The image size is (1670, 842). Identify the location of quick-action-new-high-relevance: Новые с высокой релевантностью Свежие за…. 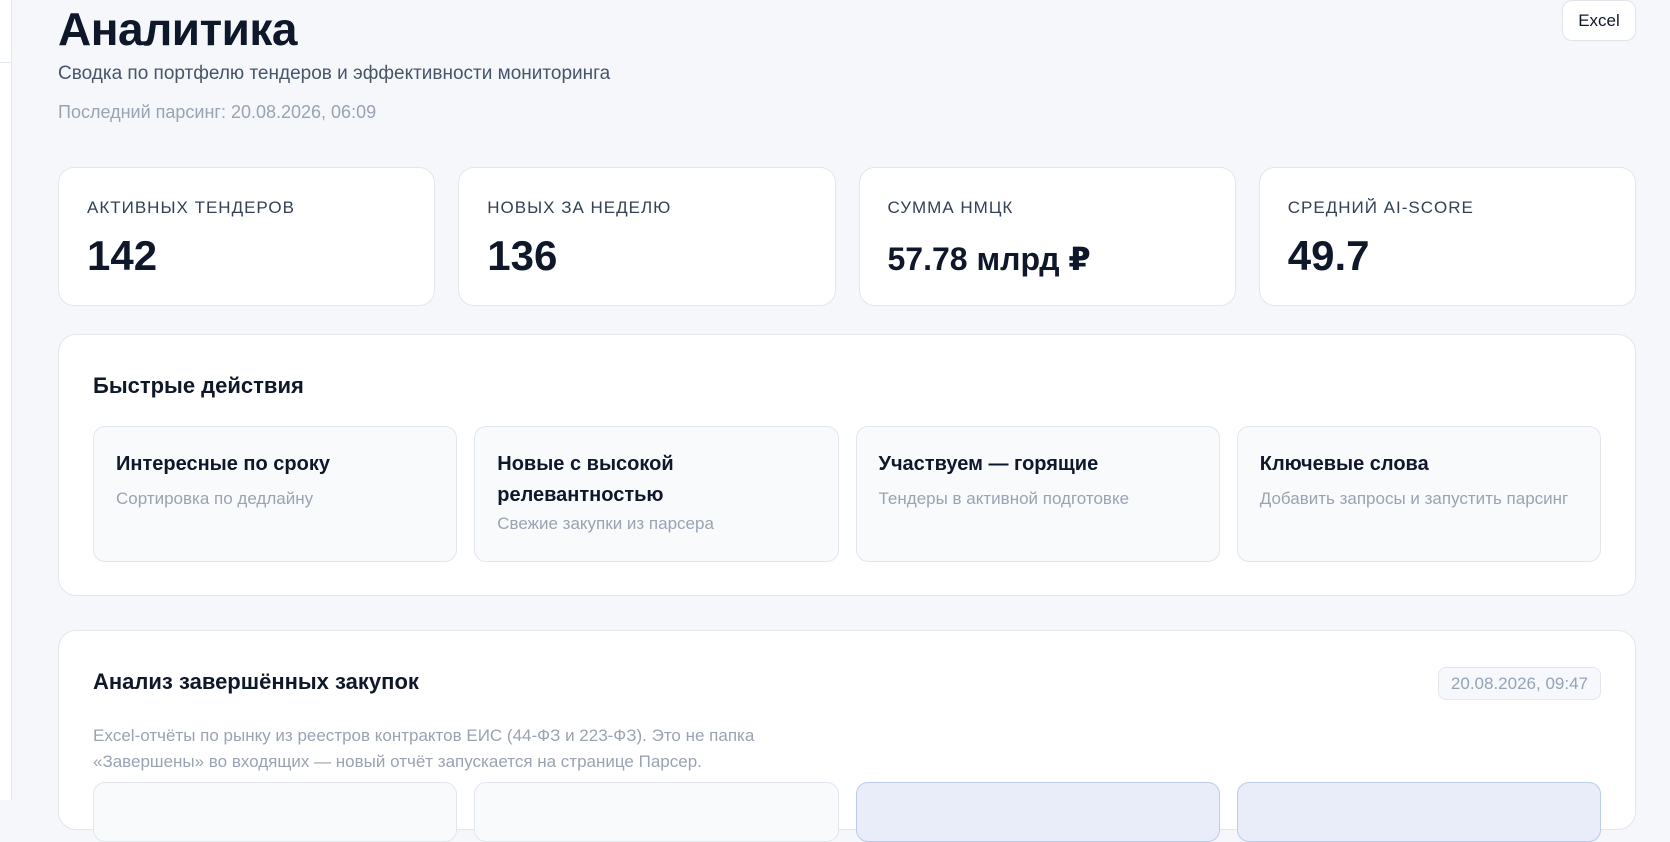
(656, 494).